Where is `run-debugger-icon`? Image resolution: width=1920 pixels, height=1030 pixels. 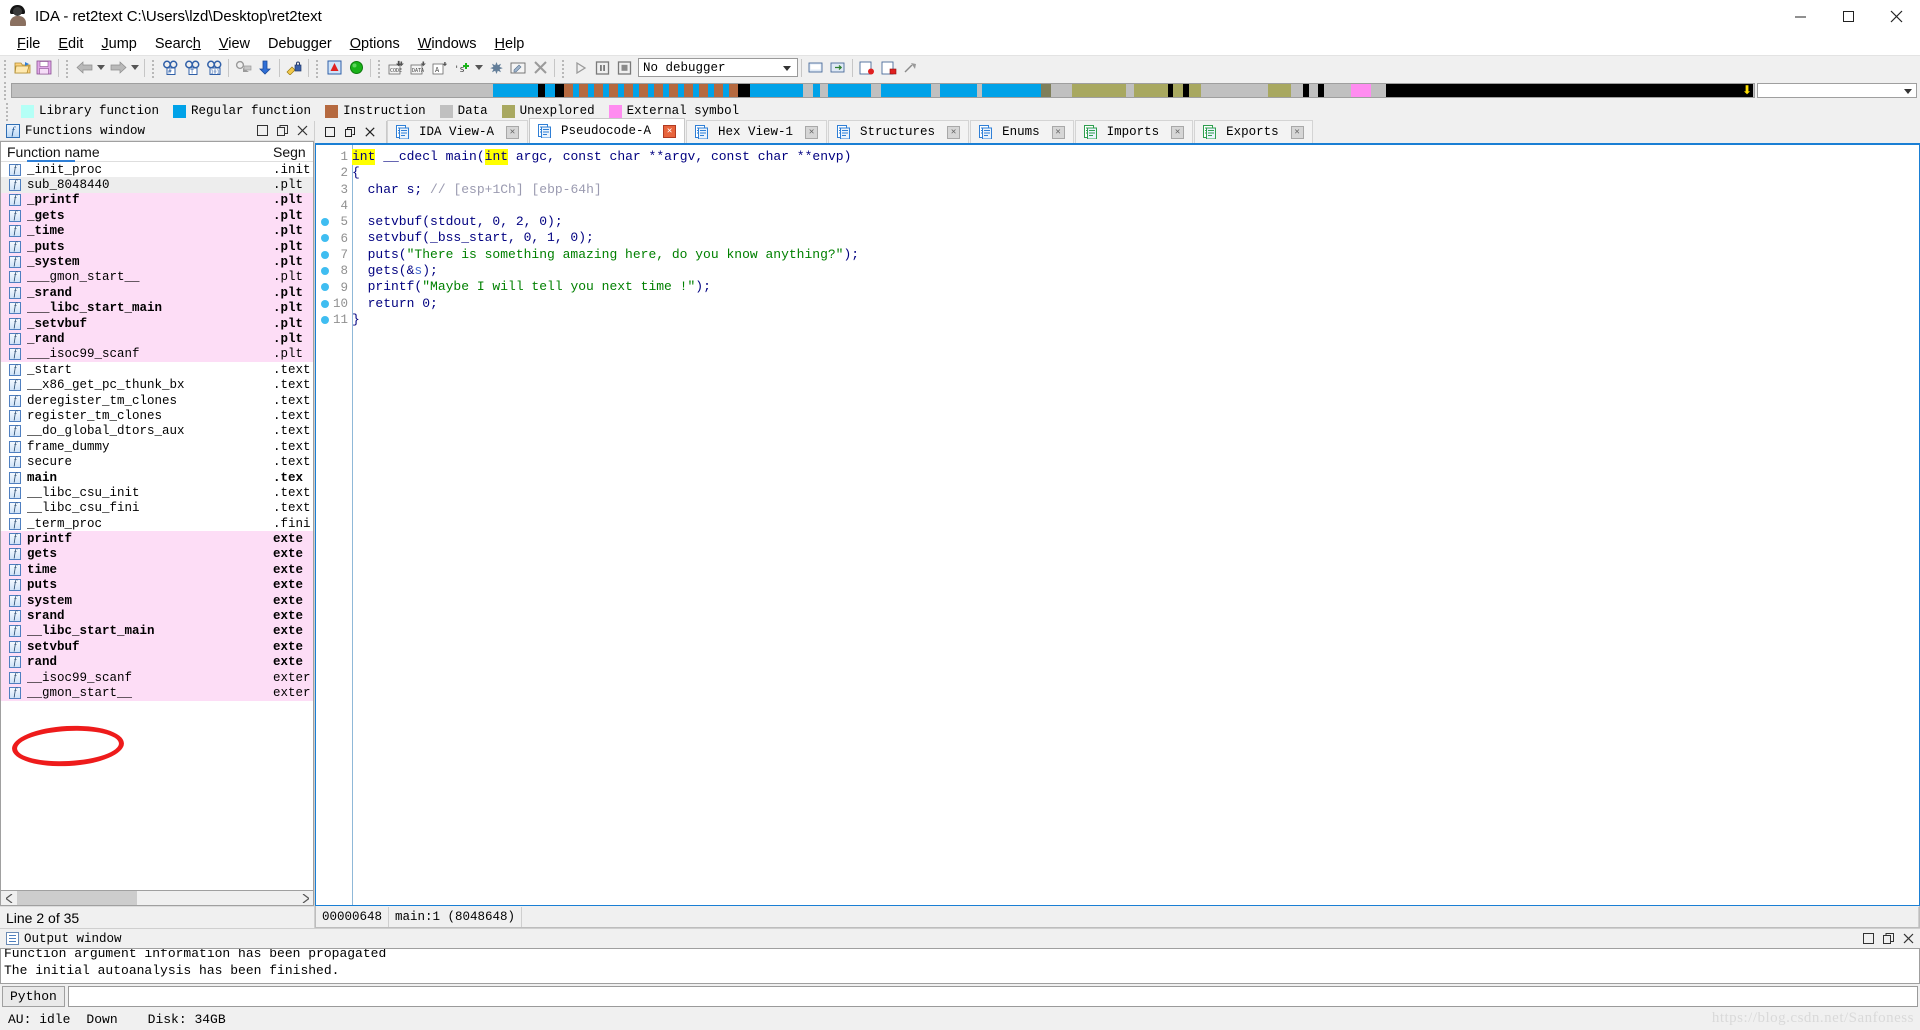
run-debugger-icon is located at coordinates (580, 68).